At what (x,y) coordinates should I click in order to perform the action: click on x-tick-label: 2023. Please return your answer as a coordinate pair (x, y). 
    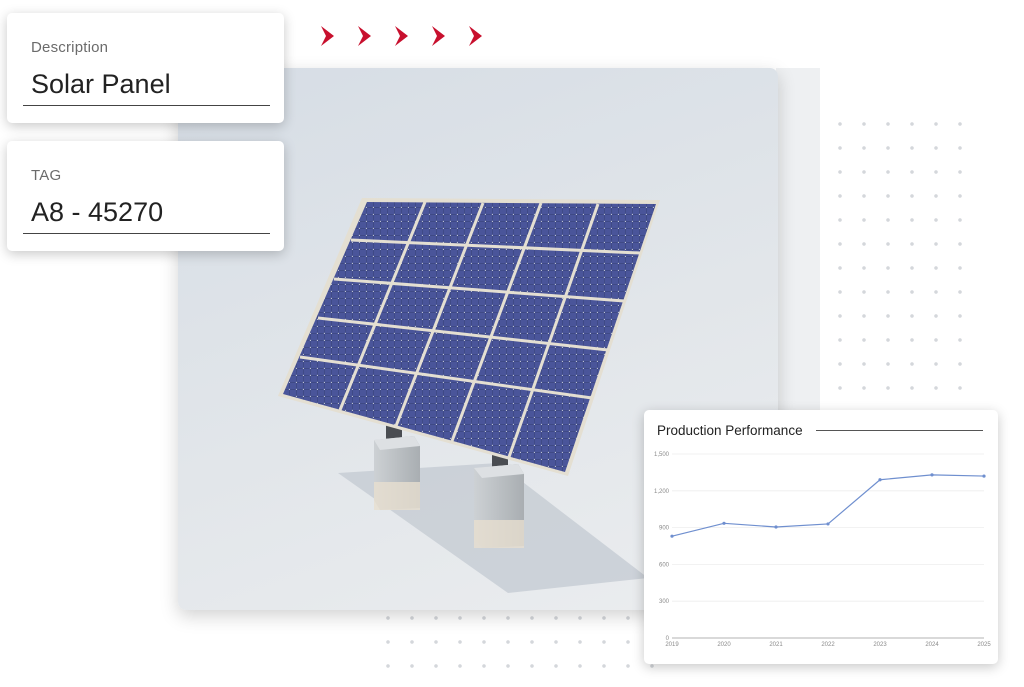
    Looking at the image, I should click on (880, 645).